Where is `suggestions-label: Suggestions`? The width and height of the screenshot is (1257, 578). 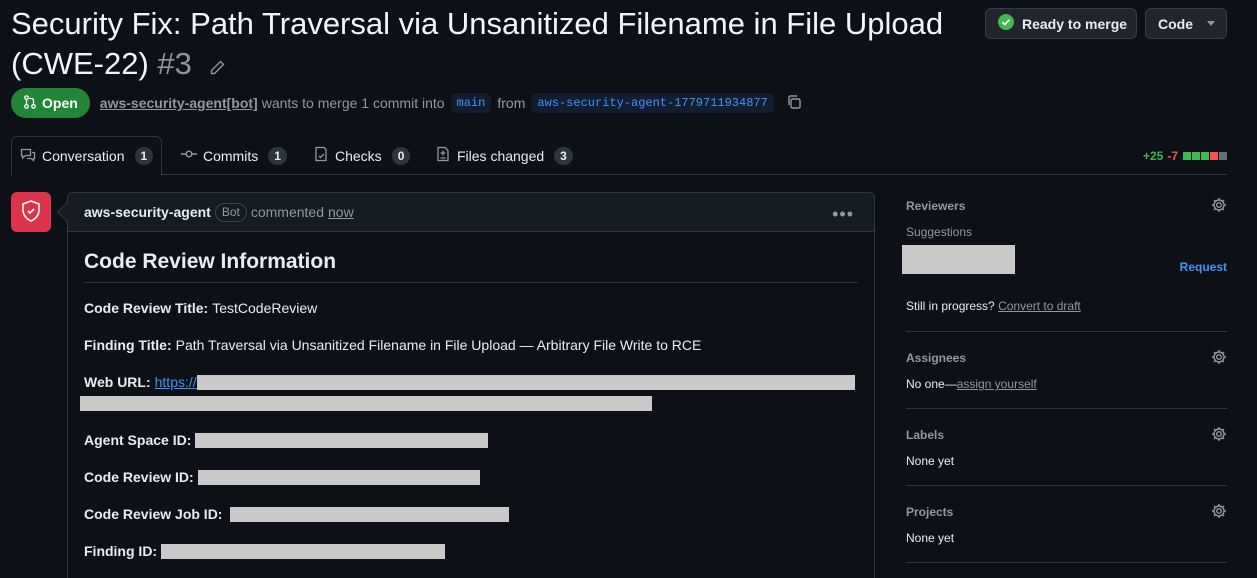 suggestions-label: Suggestions is located at coordinates (939, 232).